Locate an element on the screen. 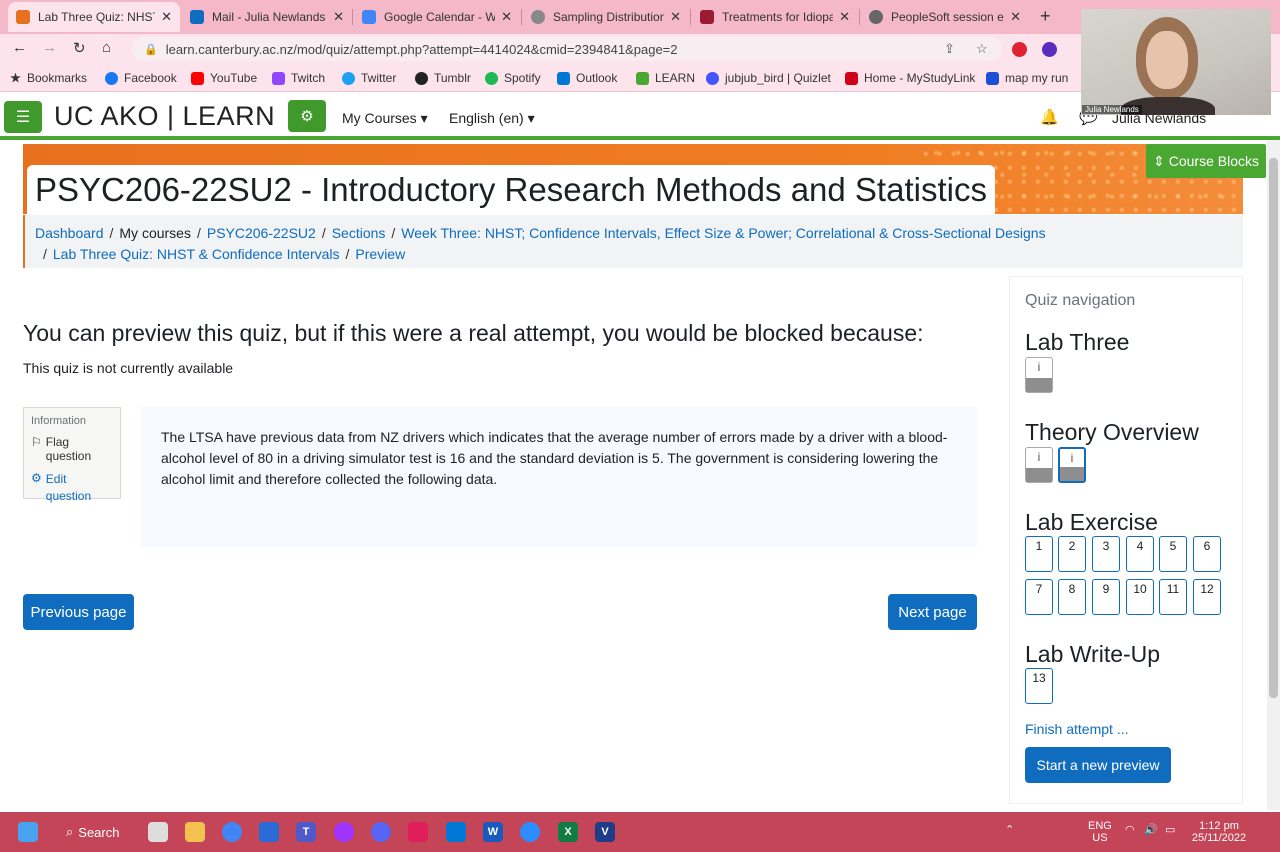  discord-icon is located at coordinates (381, 832).